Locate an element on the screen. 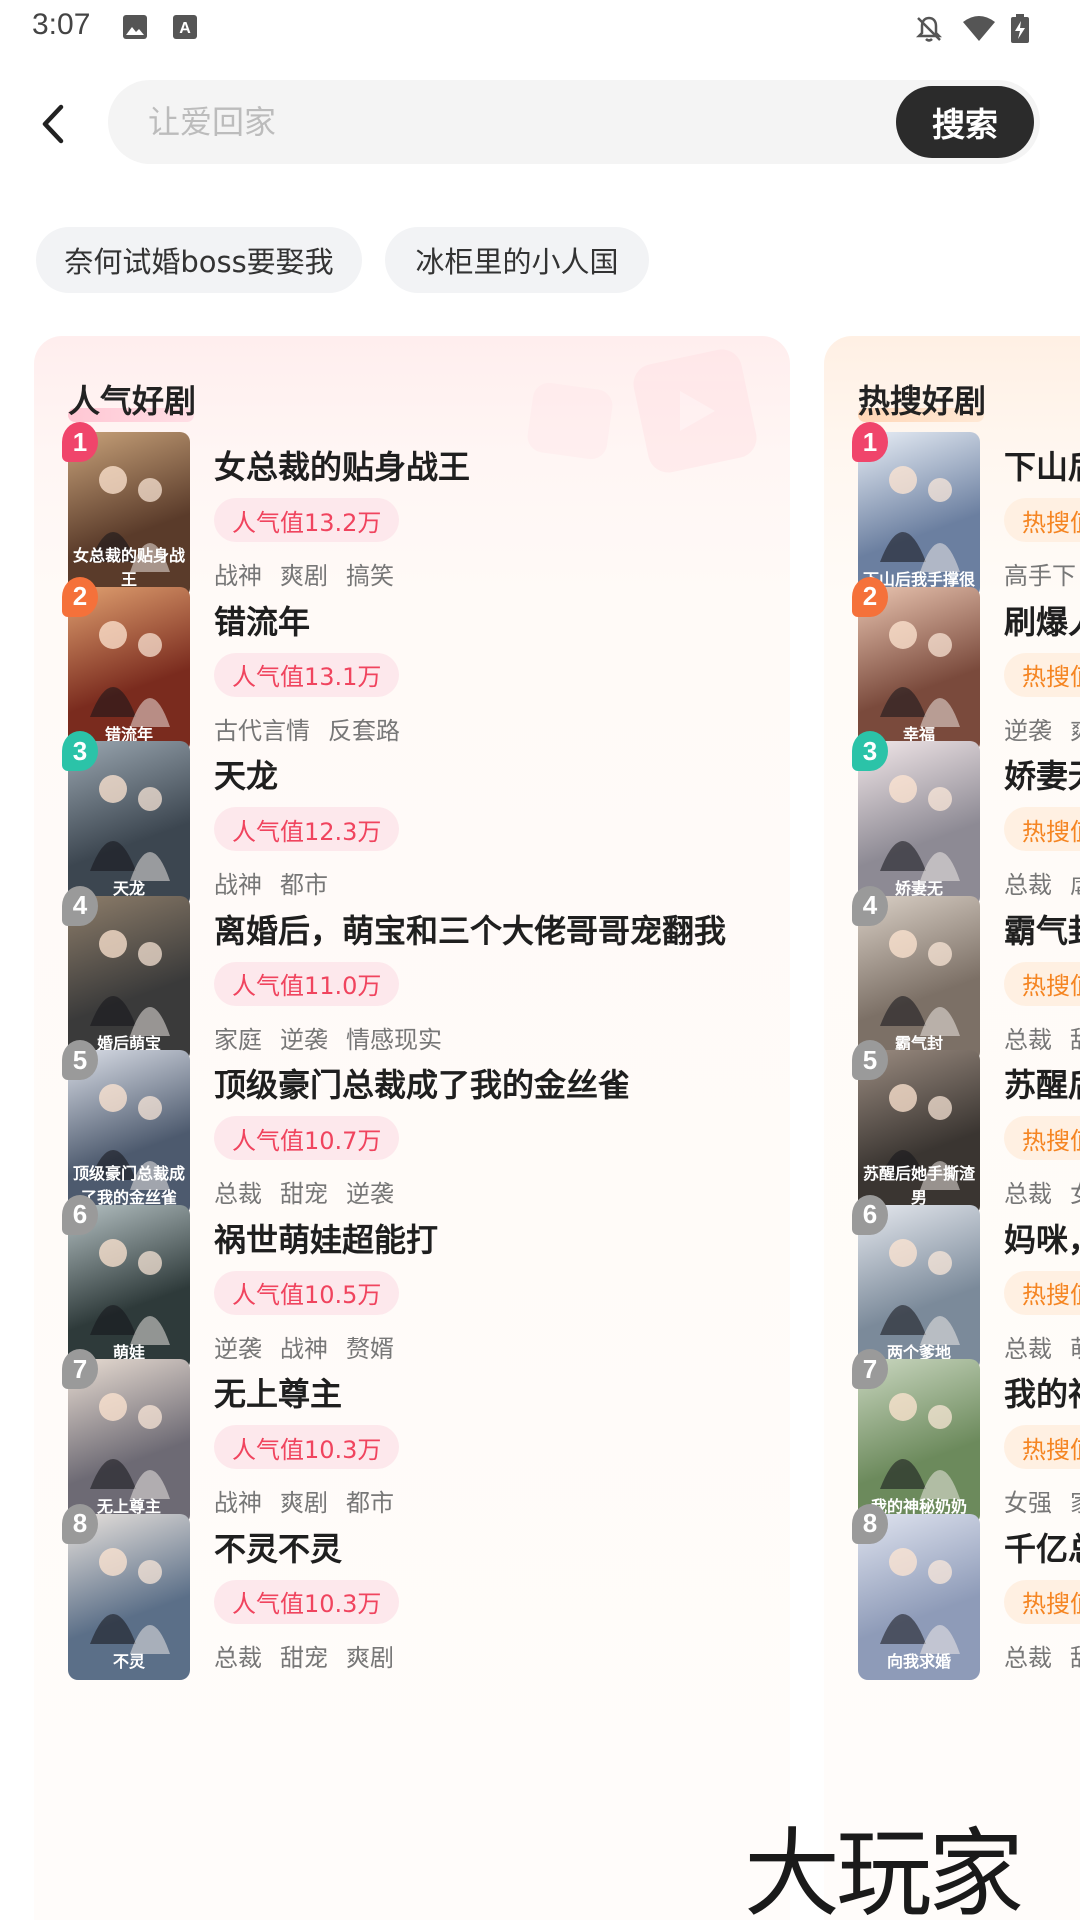 Image resolution: width=1080 pixels, height=1920 pixels. battery-charging-icon is located at coordinates (1020, 28).